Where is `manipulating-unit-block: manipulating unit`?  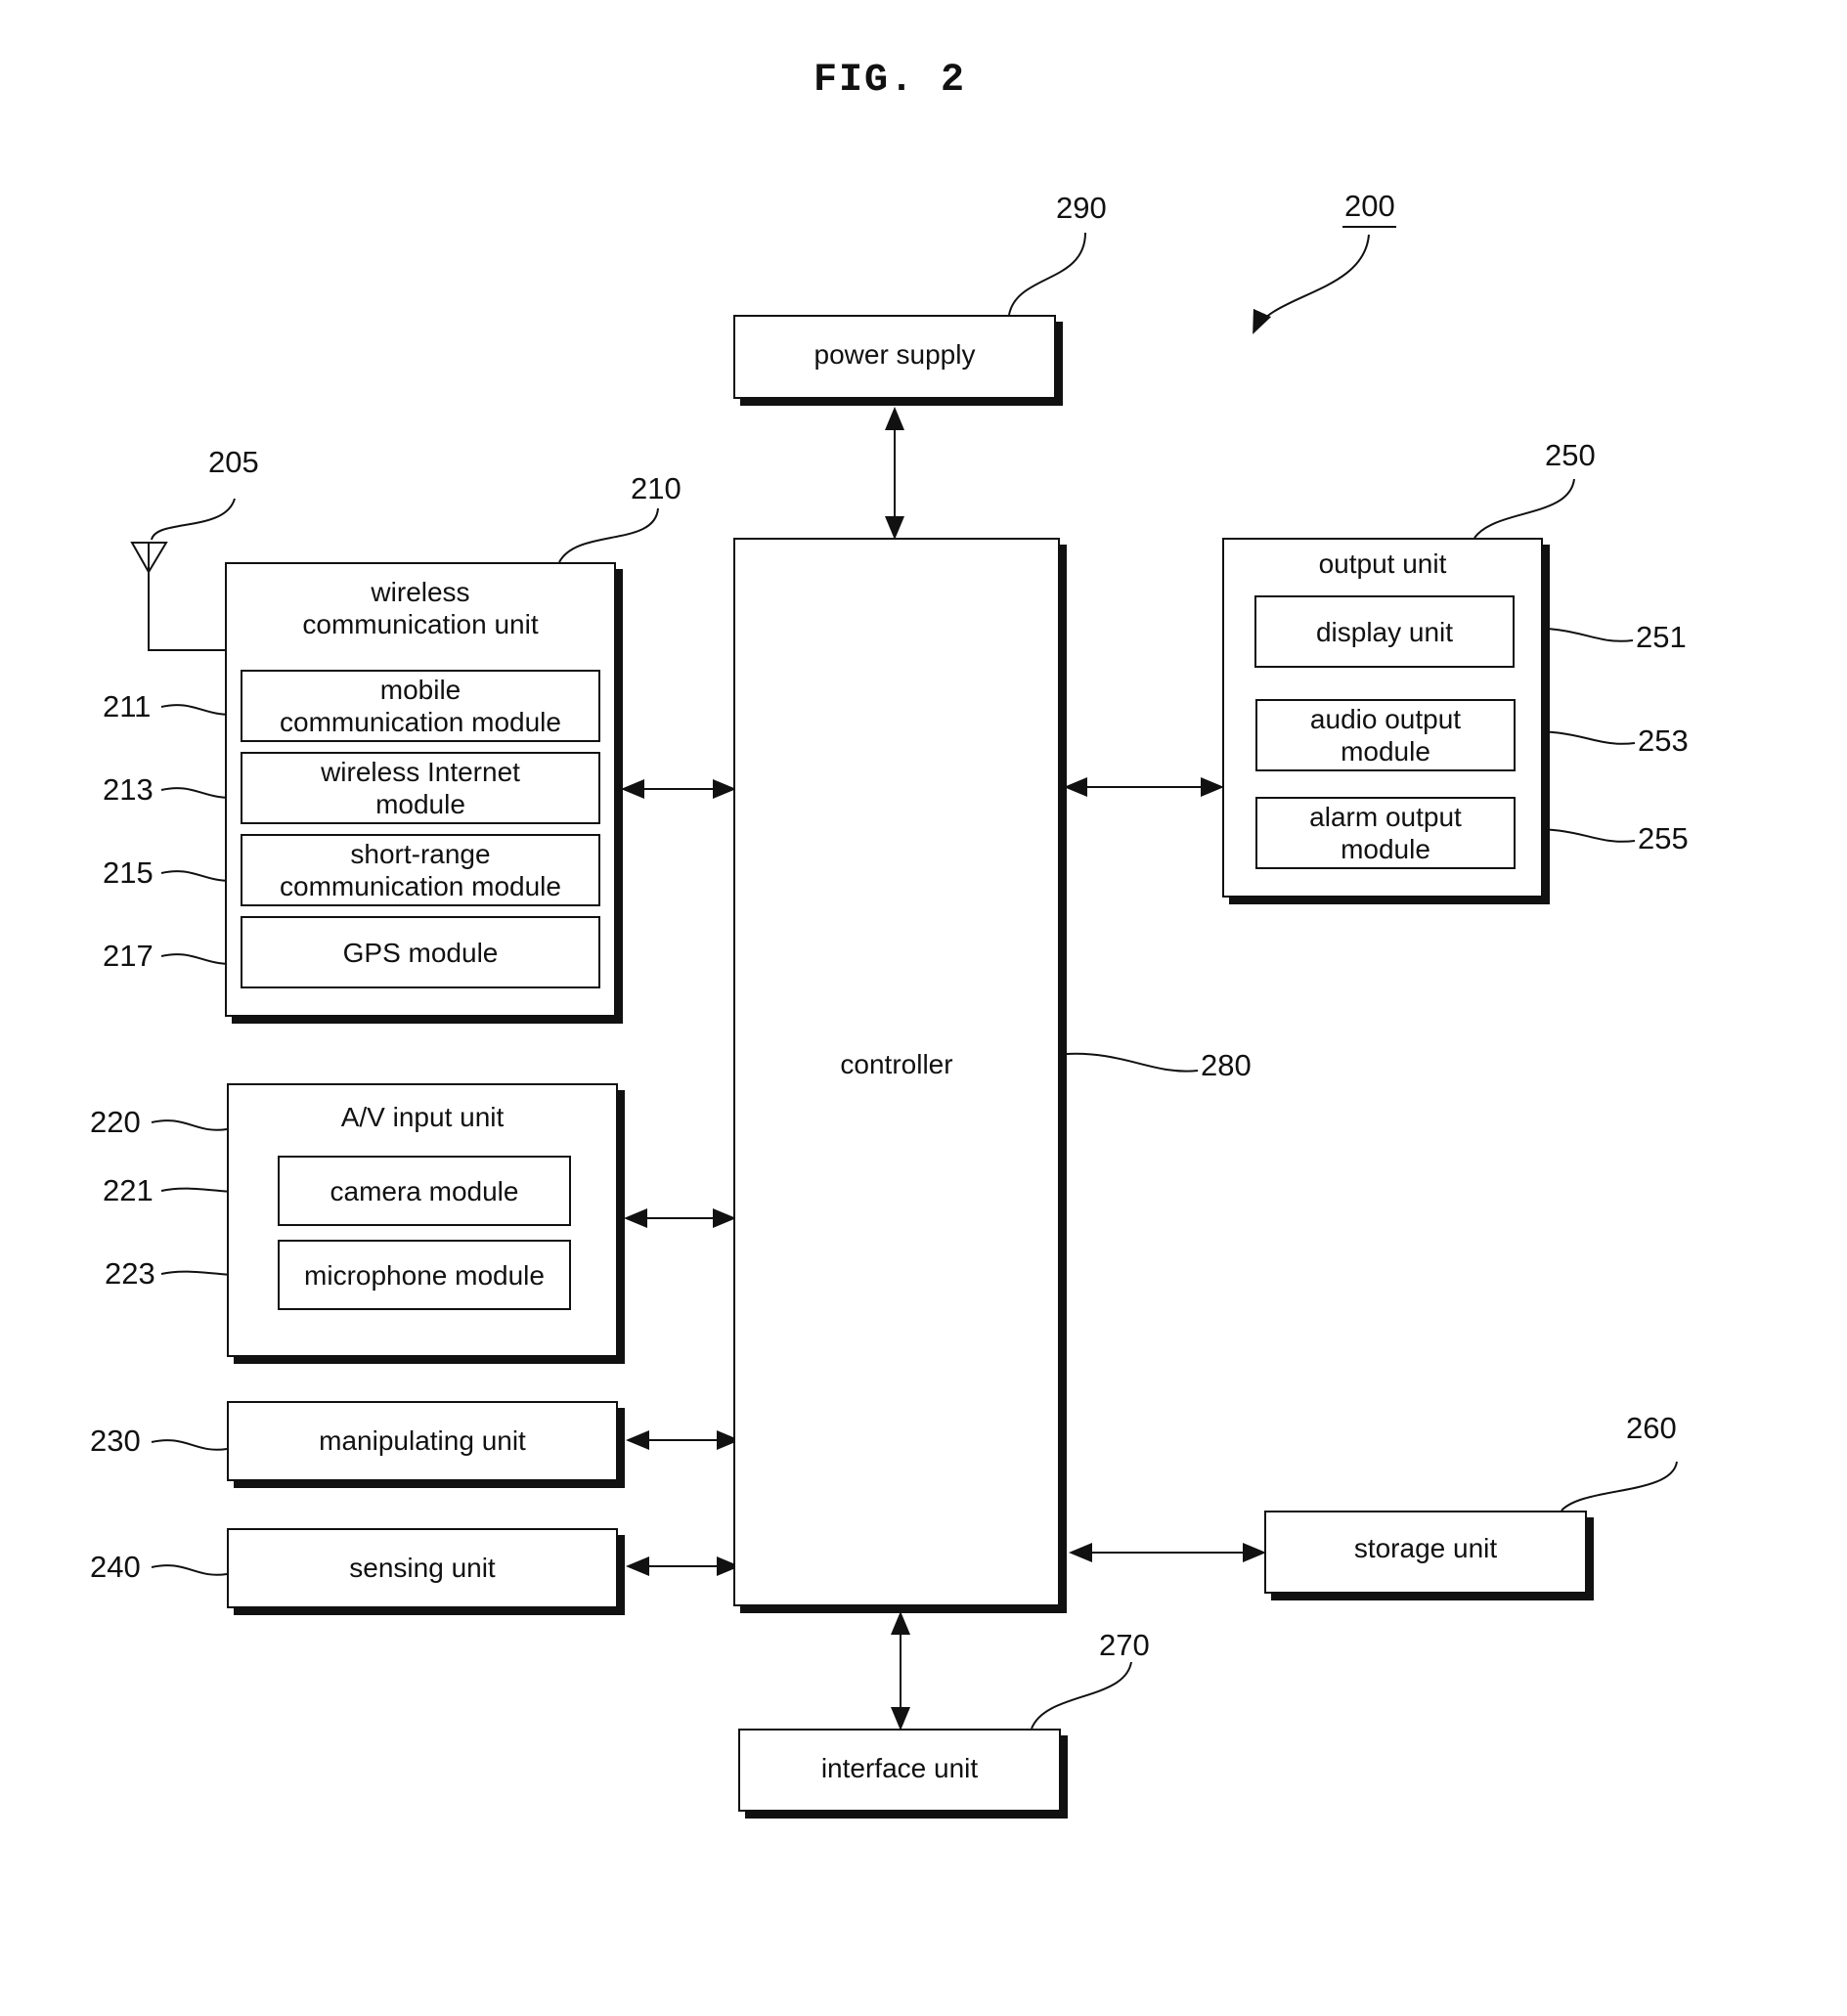 manipulating-unit-block: manipulating unit is located at coordinates (422, 1441).